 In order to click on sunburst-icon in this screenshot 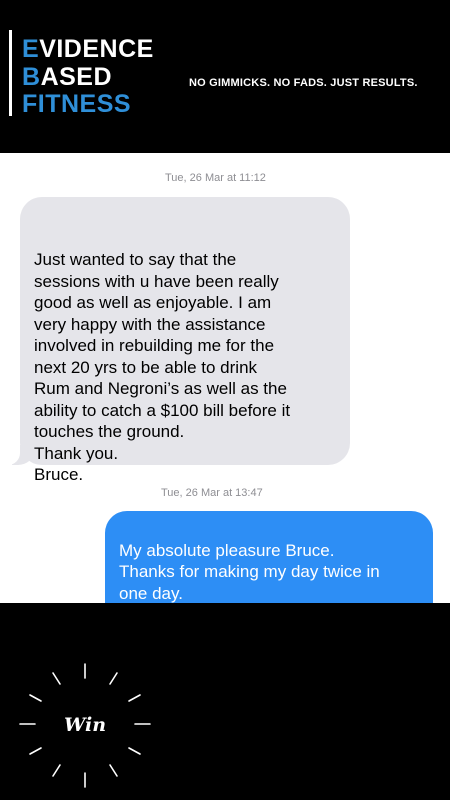, I will do `click(85, 725)`.